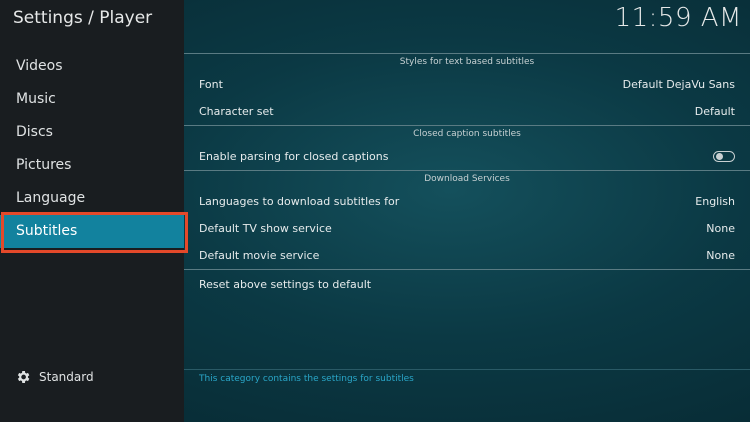 The image size is (750, 422). I want to click on setting-font: Font Default DejaVu Sans, so click(467, 84).